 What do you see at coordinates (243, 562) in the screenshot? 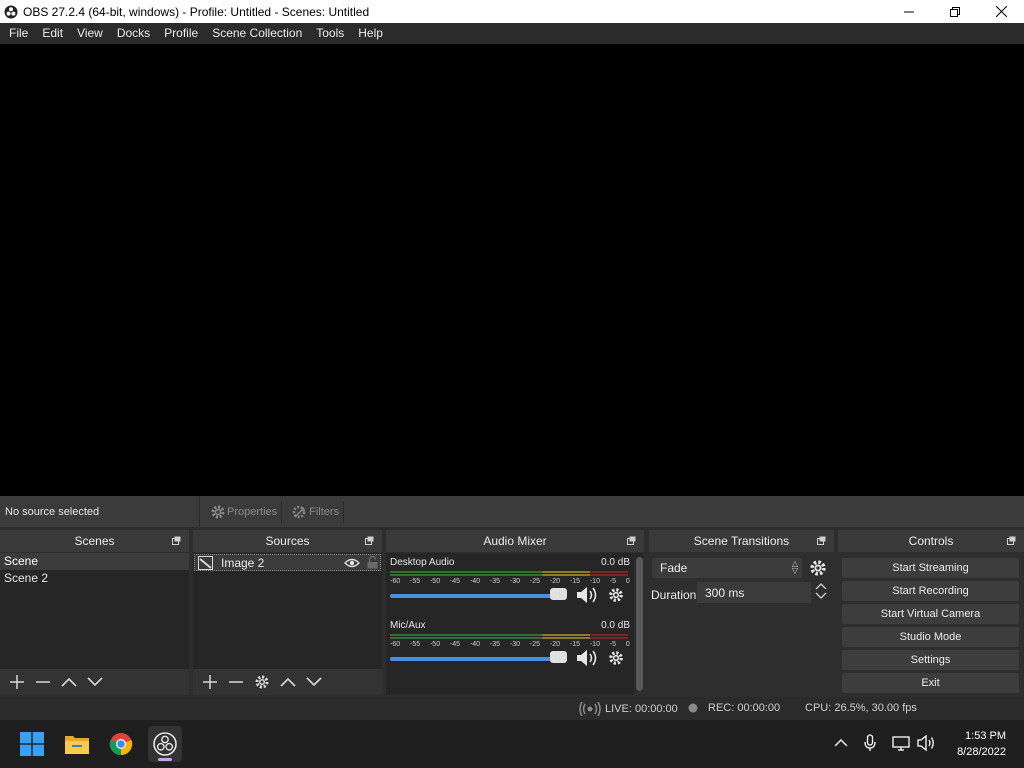
I see `source-name: Image 2` at bounding box center [243, 562].